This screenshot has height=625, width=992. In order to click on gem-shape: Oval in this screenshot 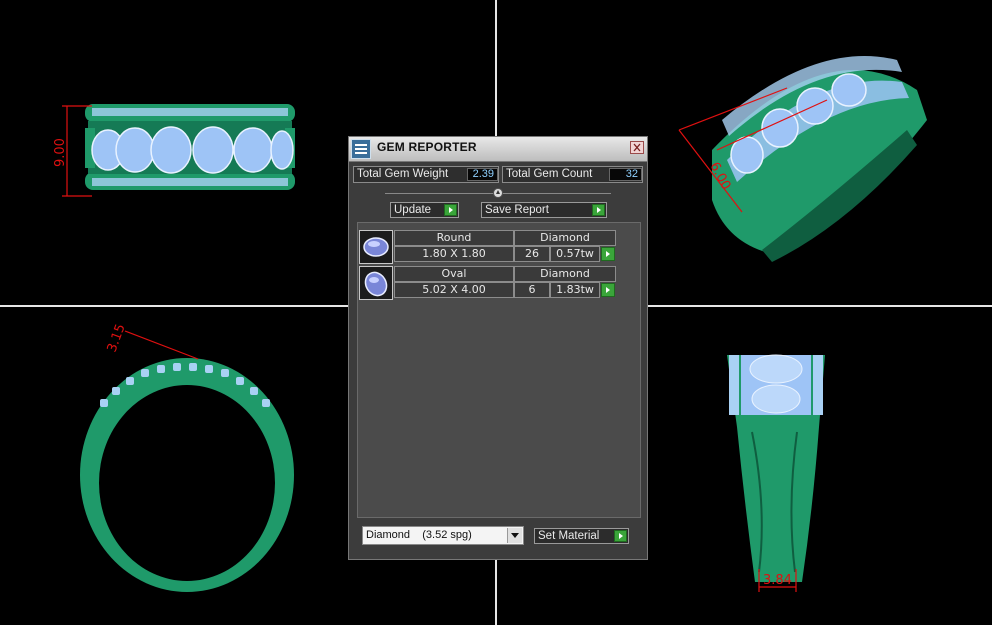, I will do `click(454, 274)`.